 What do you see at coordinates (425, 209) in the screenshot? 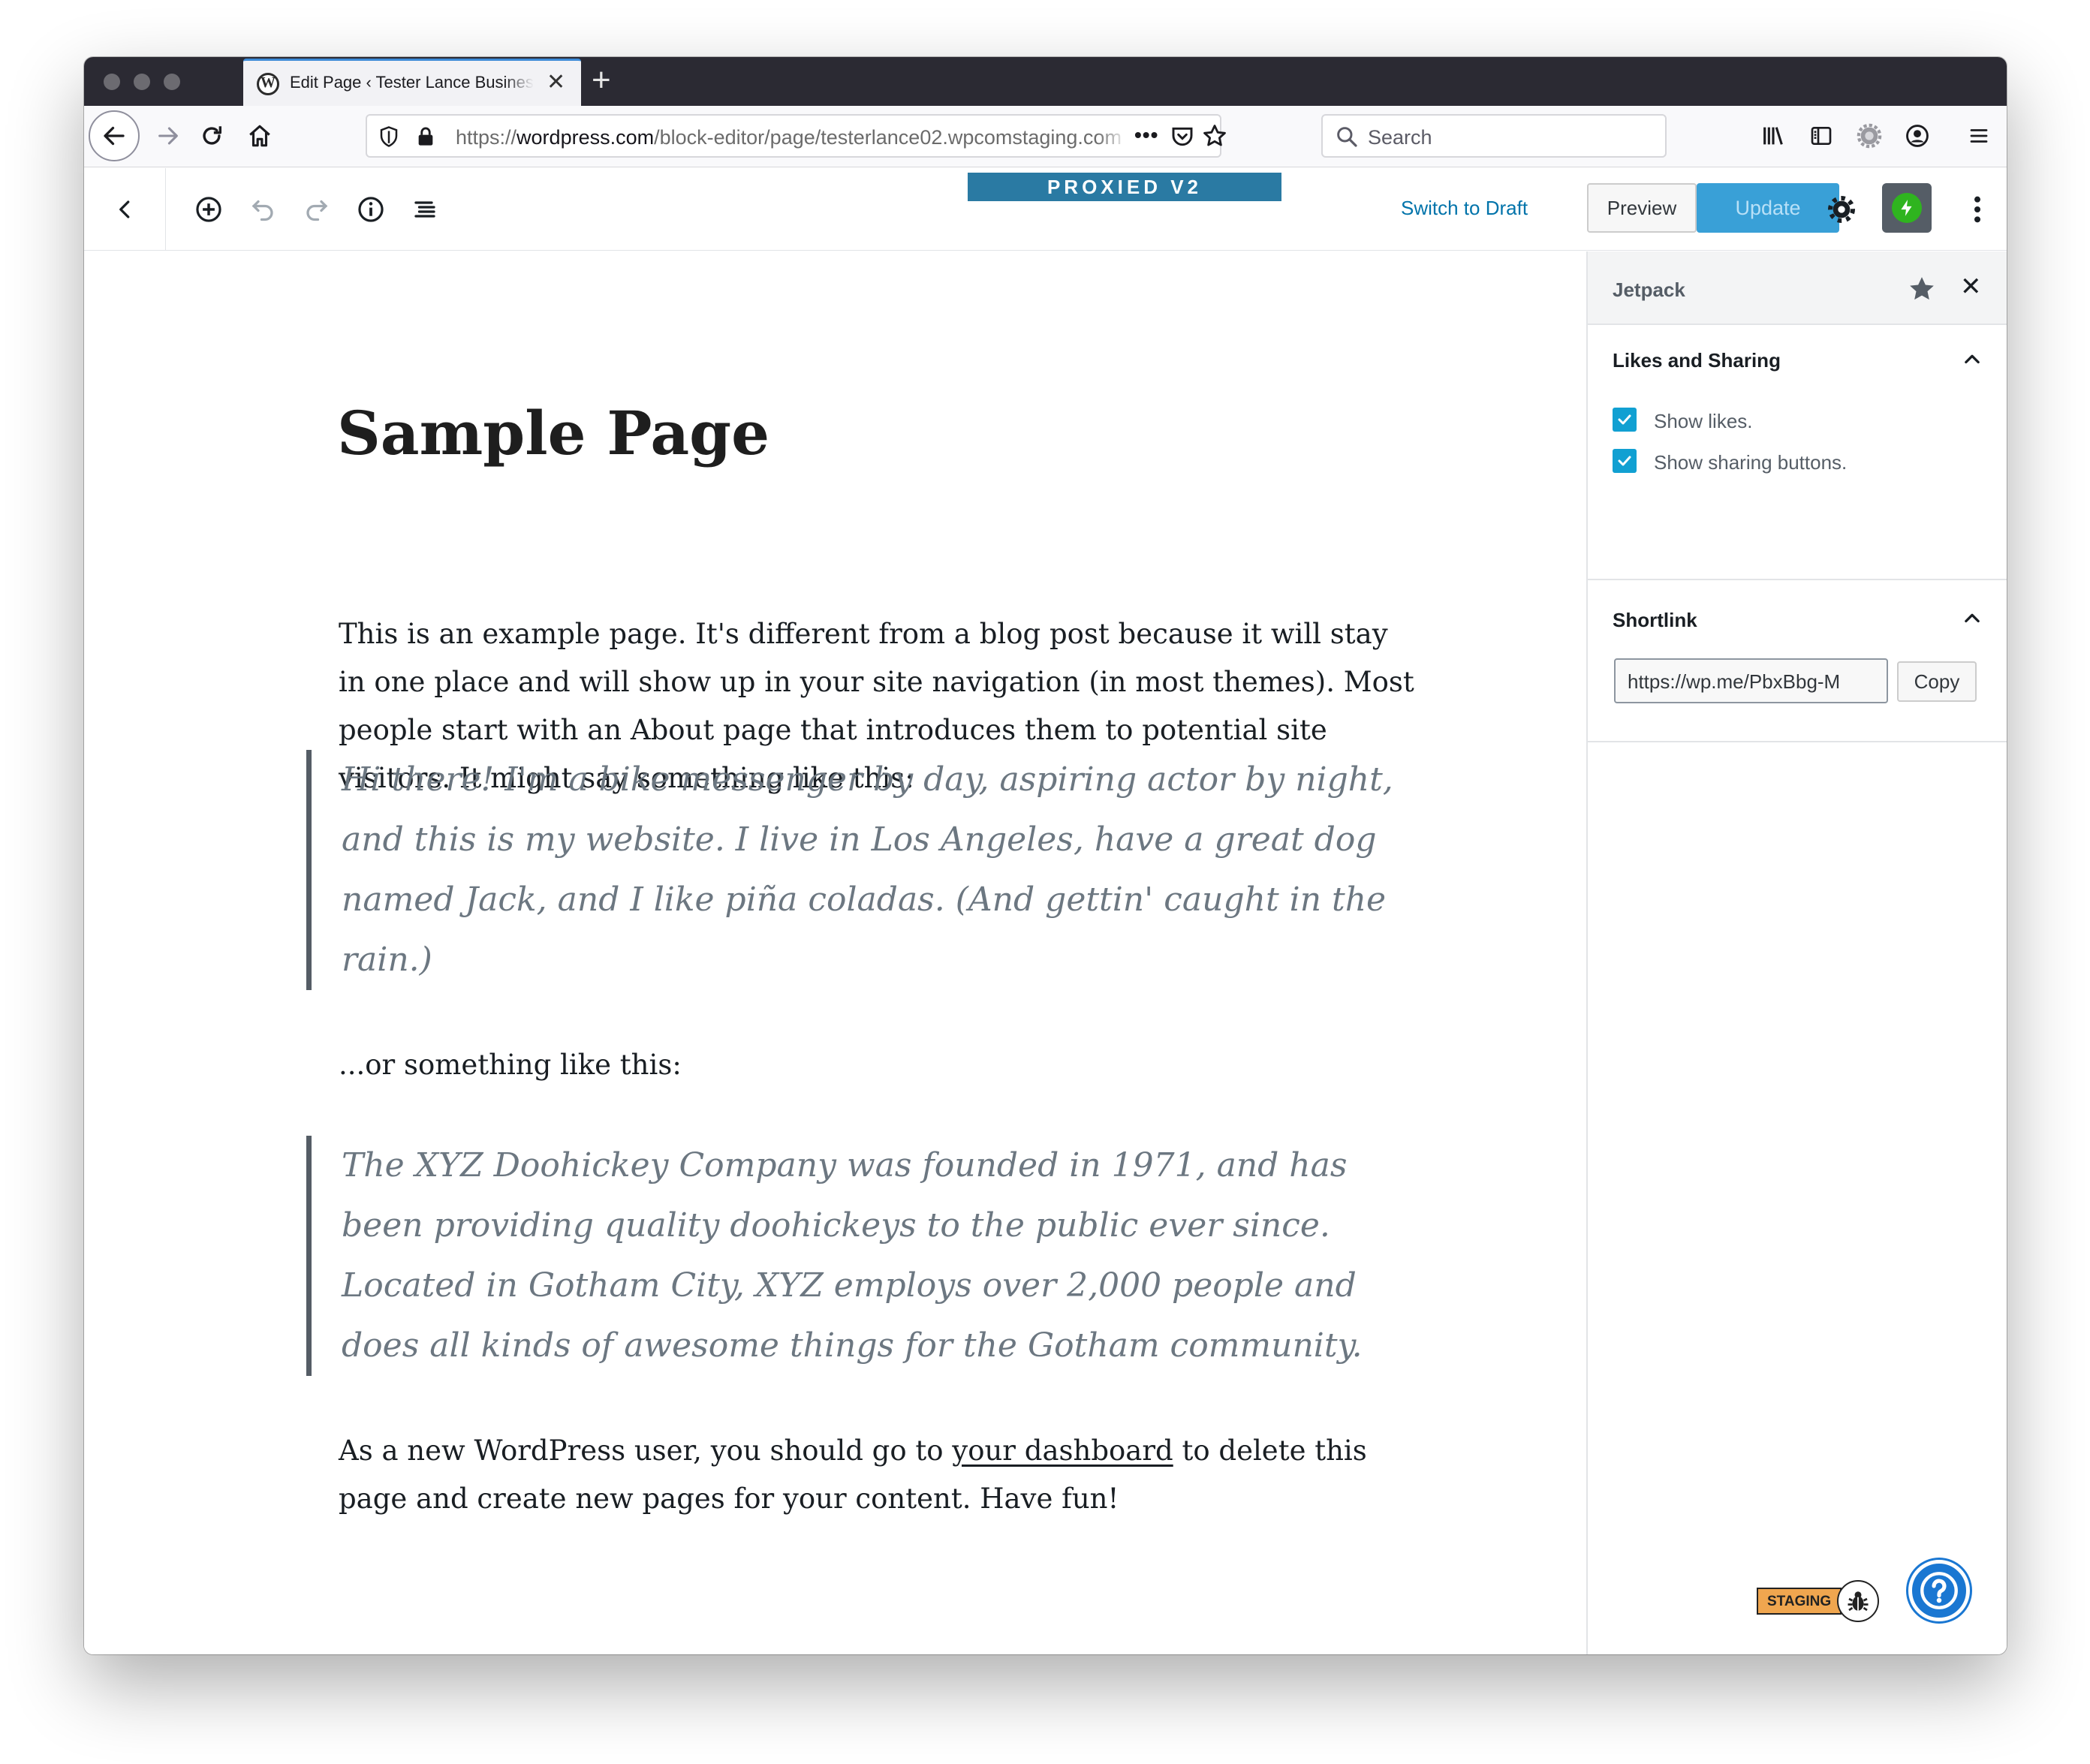
I see `block-navigation-icon` at bounding box center [425, 209].